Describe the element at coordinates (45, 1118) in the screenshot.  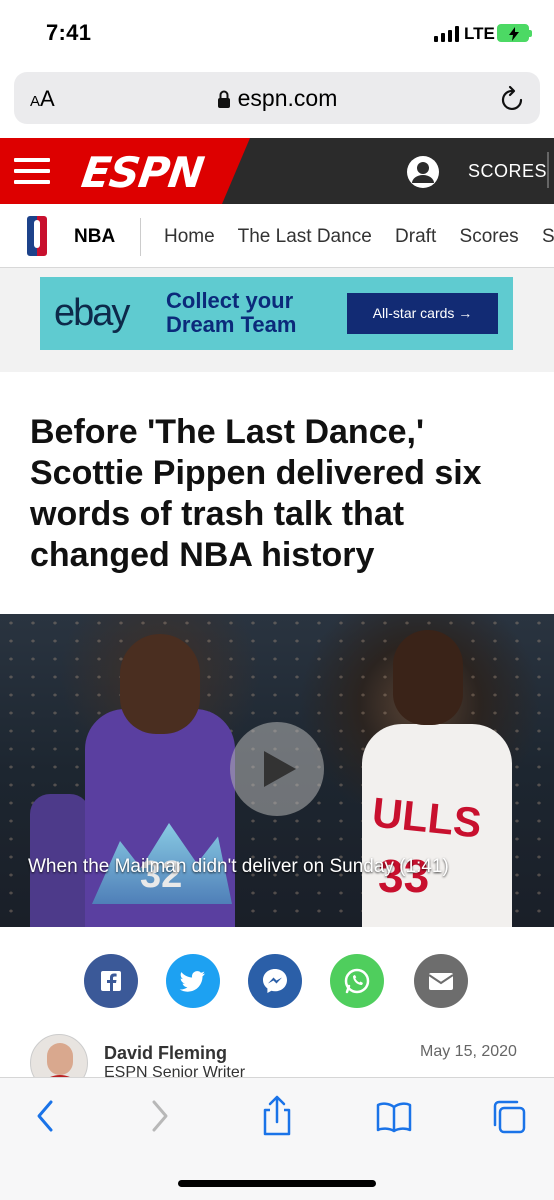
I see `back-icon` at that location.